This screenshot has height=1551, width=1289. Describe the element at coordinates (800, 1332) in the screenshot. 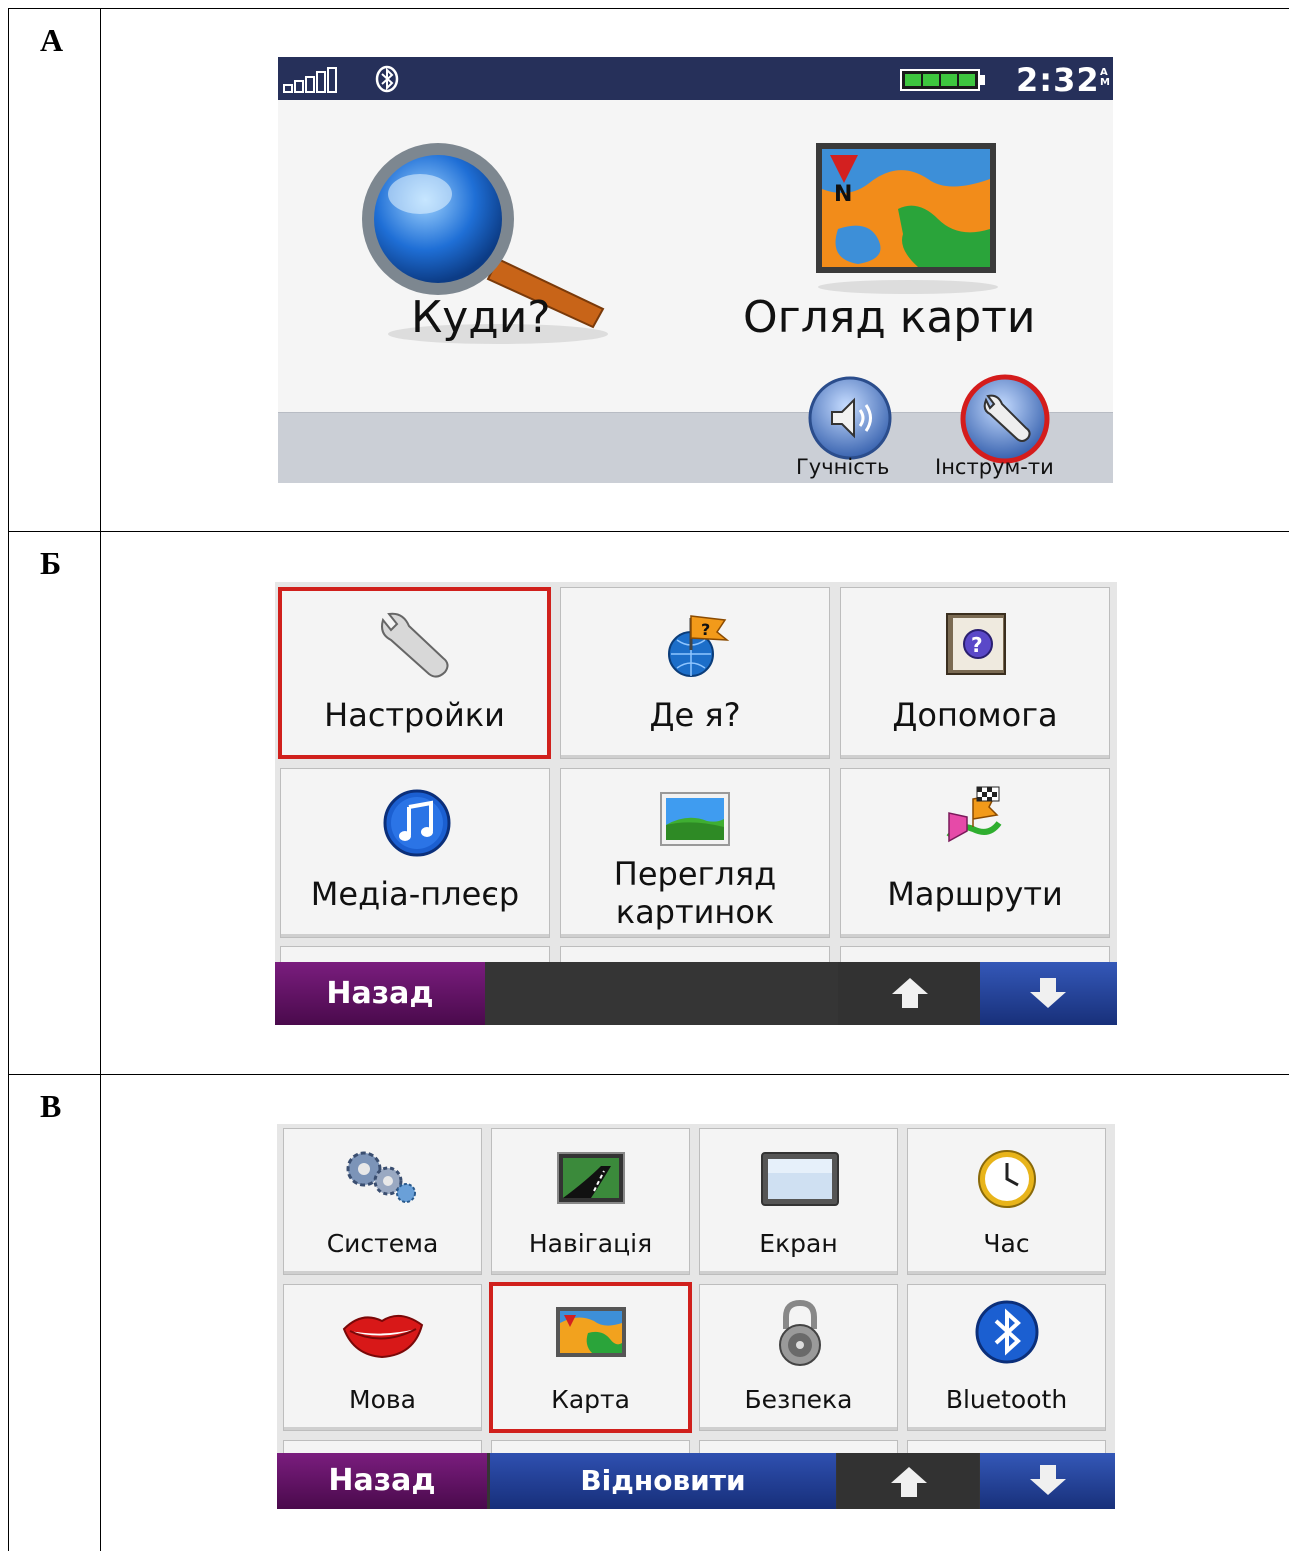

I see `padlock-icon` at that location.